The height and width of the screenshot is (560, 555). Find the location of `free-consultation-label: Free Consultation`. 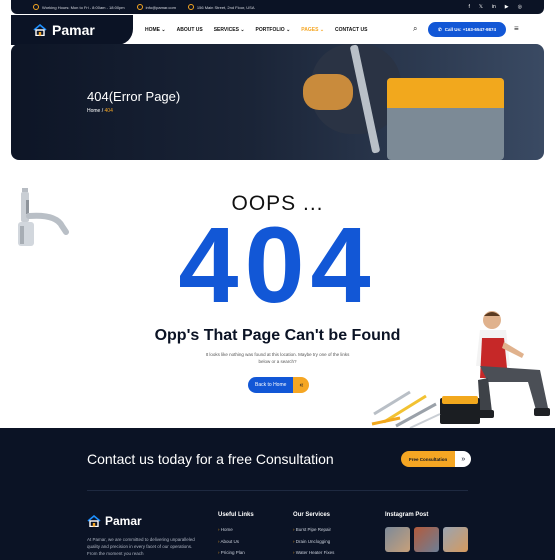

free-consultation-label: Free Consultation is located at coordinates (428, 459).